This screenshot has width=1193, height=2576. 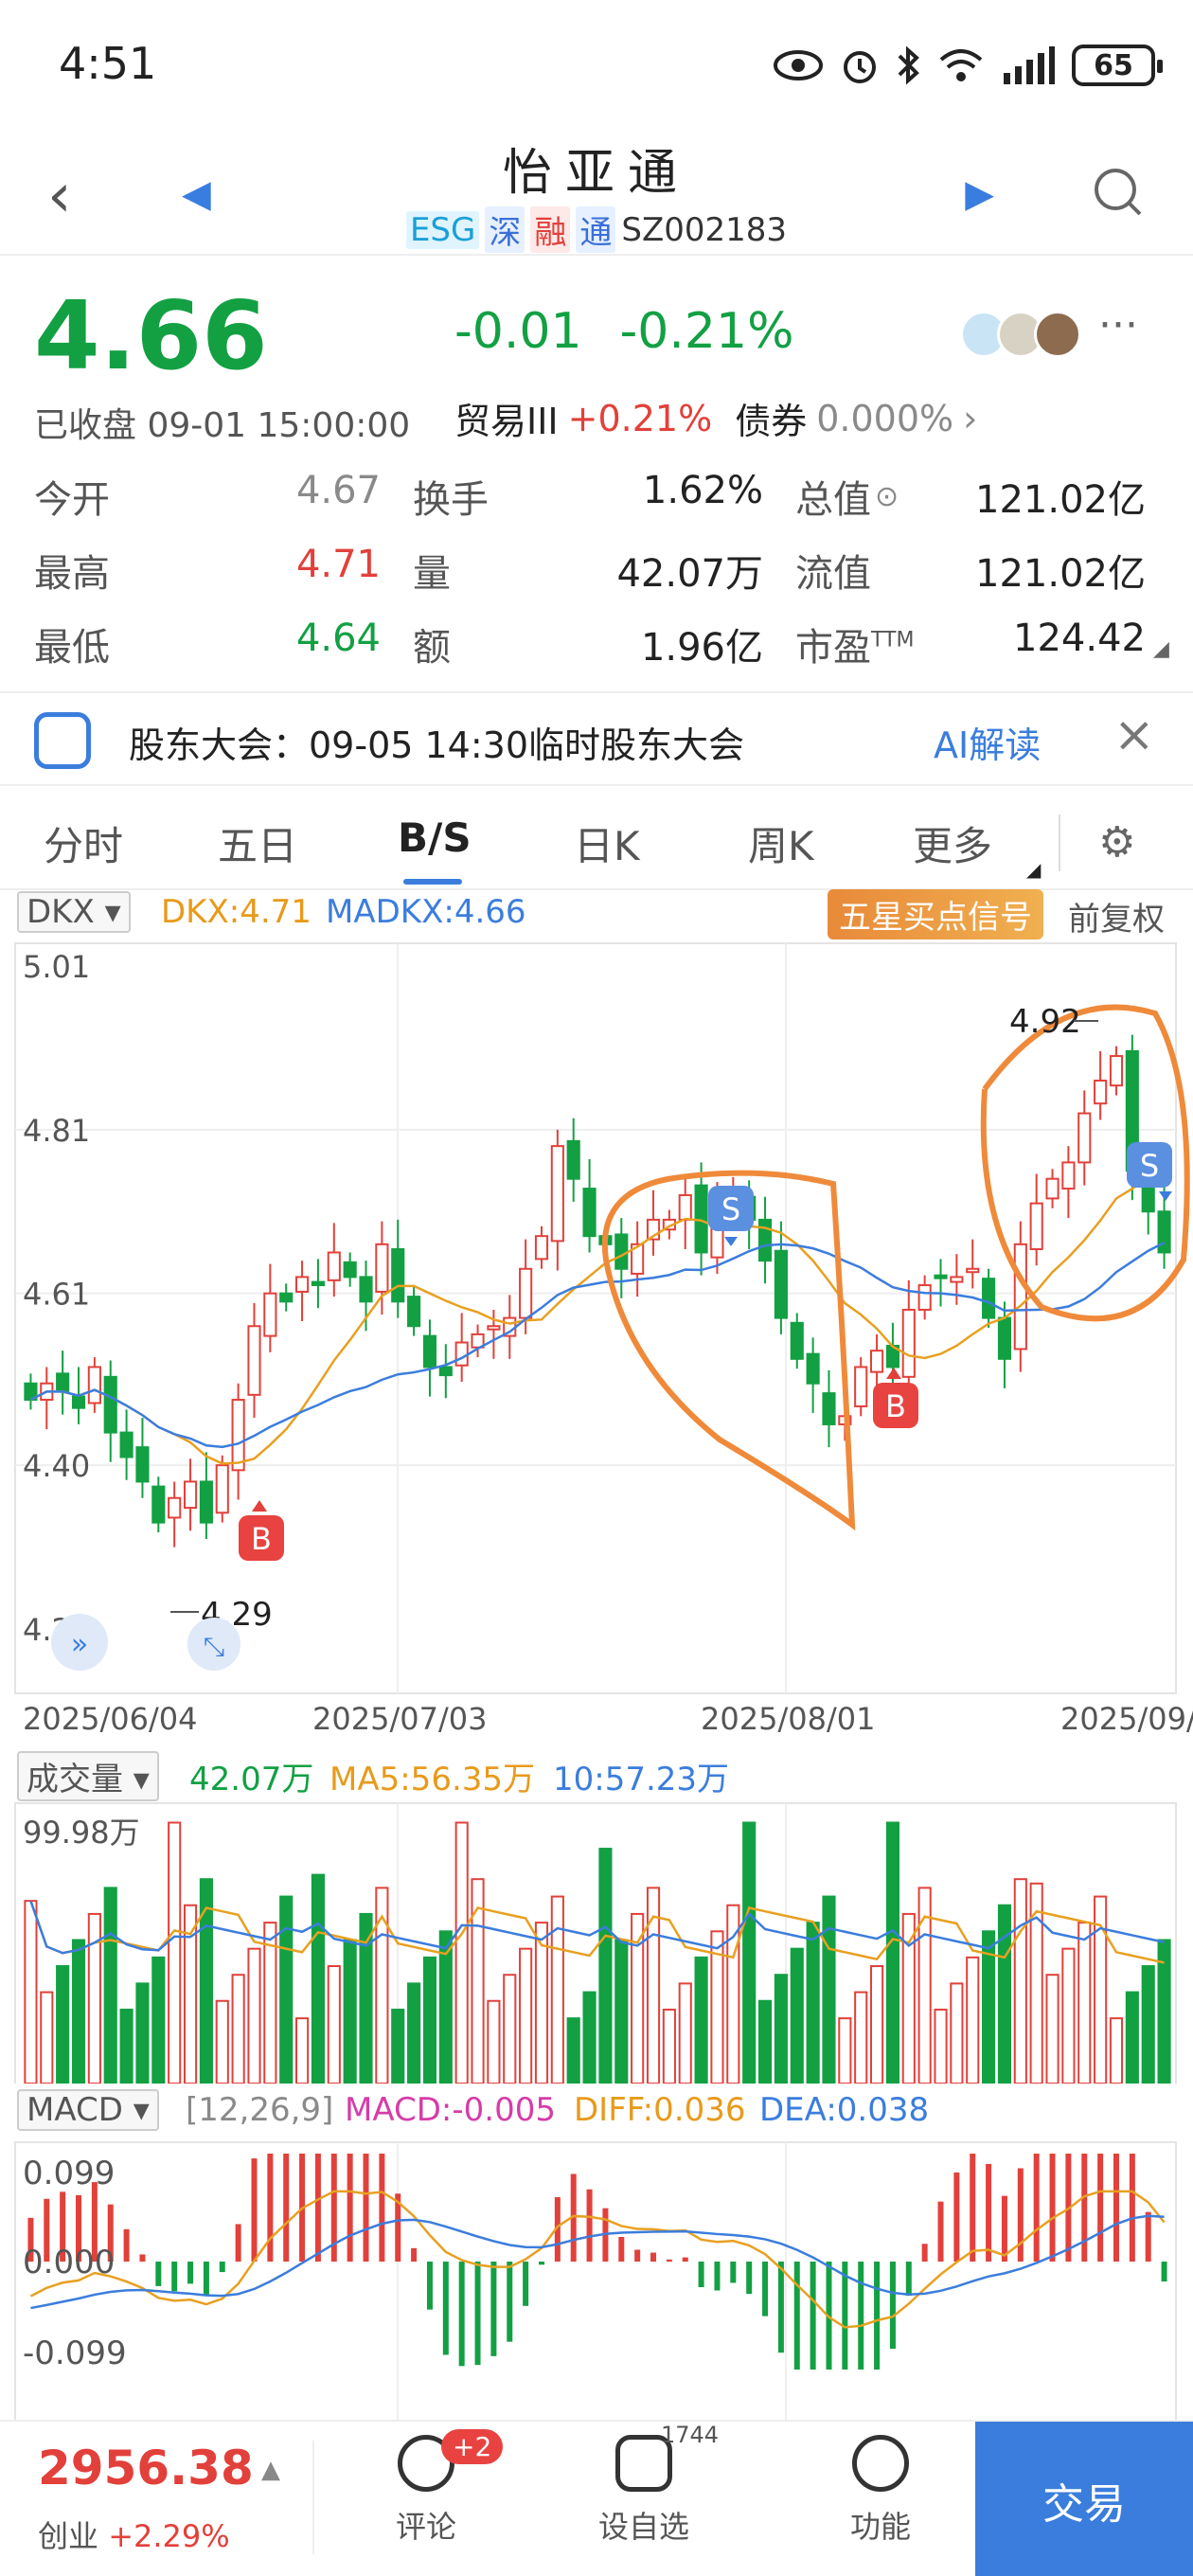 What do you see at coordinates (880, 2463) in the screenshot?
I see `menu-icon` at bounding box center [880, 2463].